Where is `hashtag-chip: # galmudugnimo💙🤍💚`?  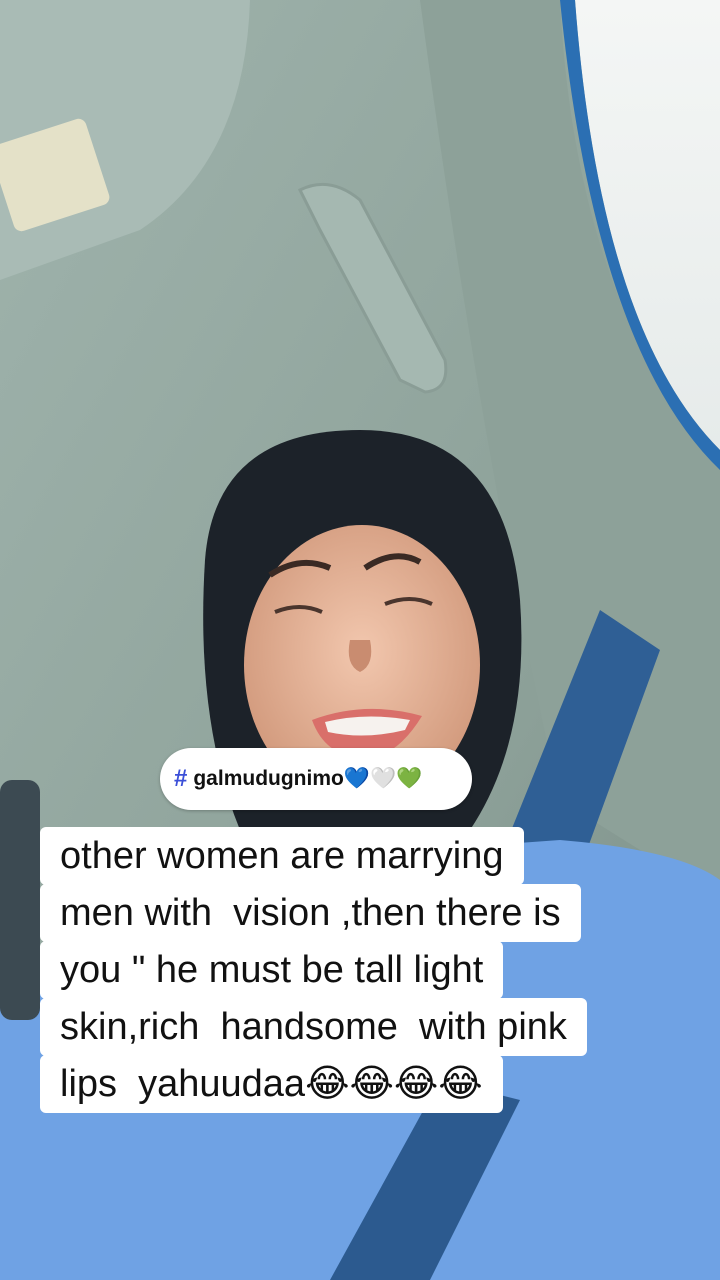
hashtag-chip: # galmudugnimo💙🤍💚 is located at coordinates (316, 779).